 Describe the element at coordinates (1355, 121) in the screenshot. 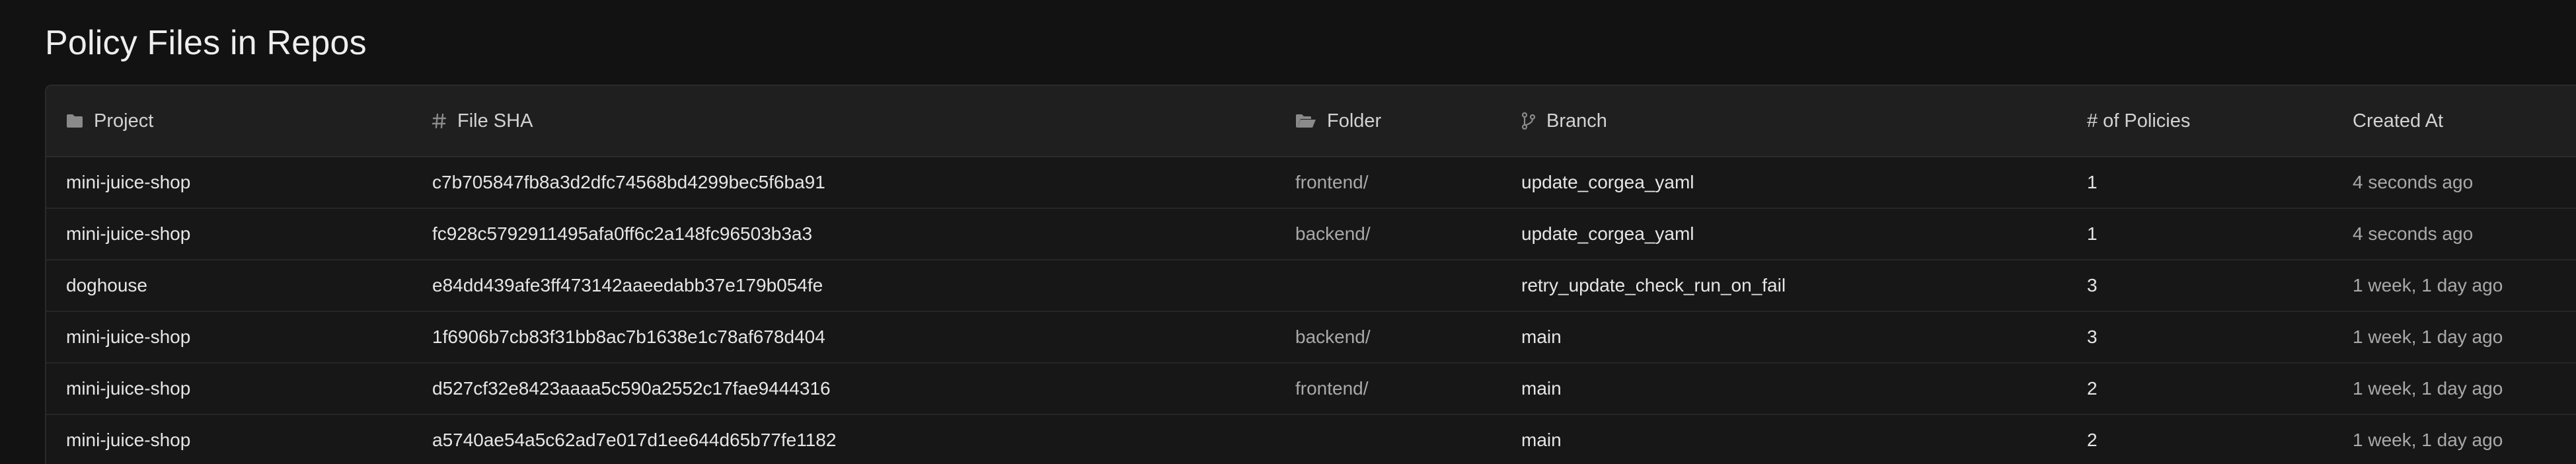

I see `column-label-folder: Folder` at that location.